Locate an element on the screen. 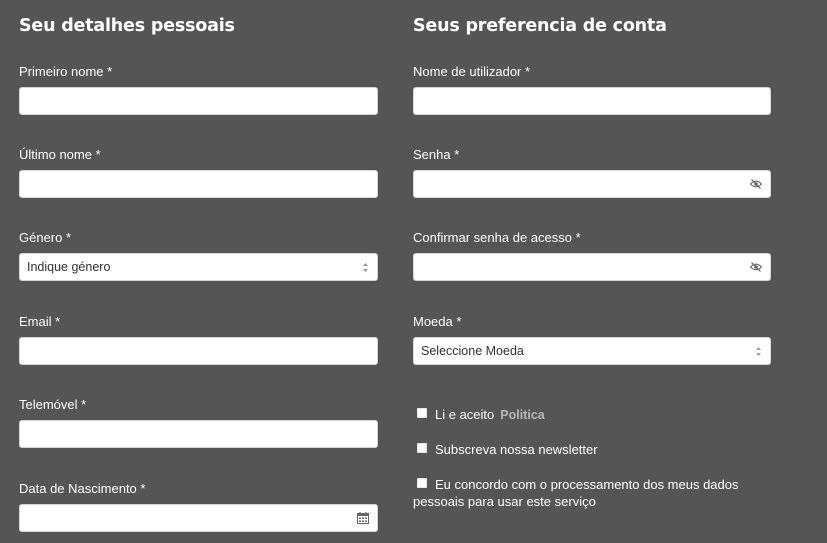  email-input-box is located at coordinates (198, 351).